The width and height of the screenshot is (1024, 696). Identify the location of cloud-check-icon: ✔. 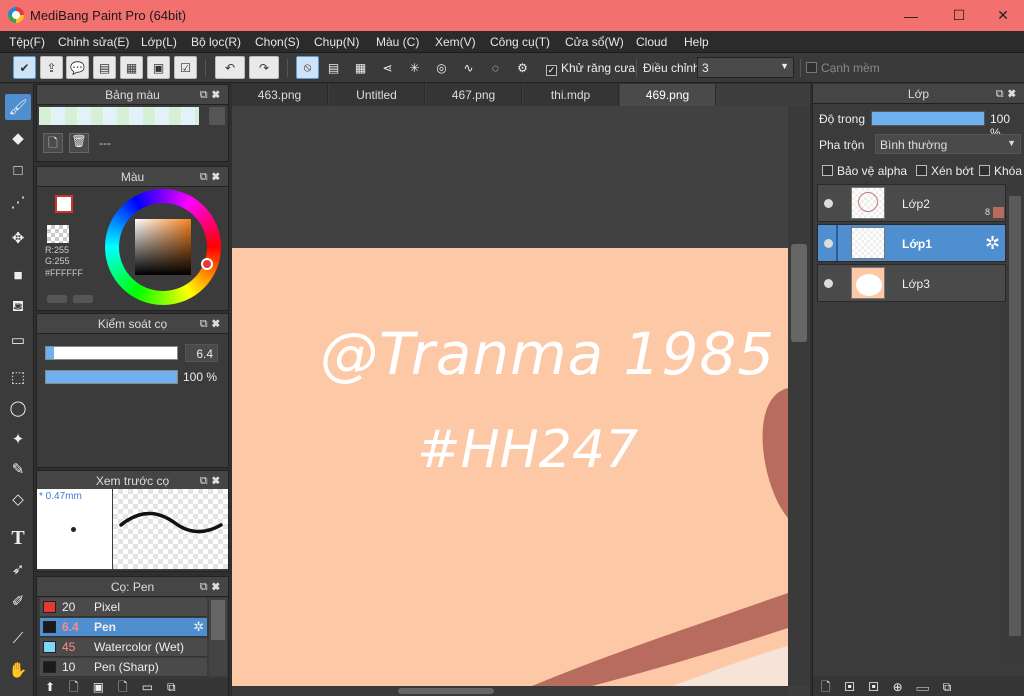
(24, 67).